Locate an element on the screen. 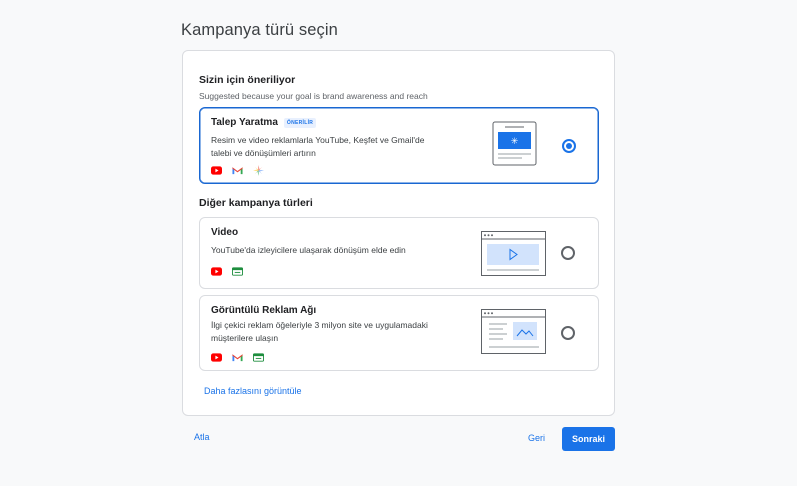 This screenshot has width=797, height=486. demand-gen-illustration-icon: ✳ is located at coordinates (514, 143).